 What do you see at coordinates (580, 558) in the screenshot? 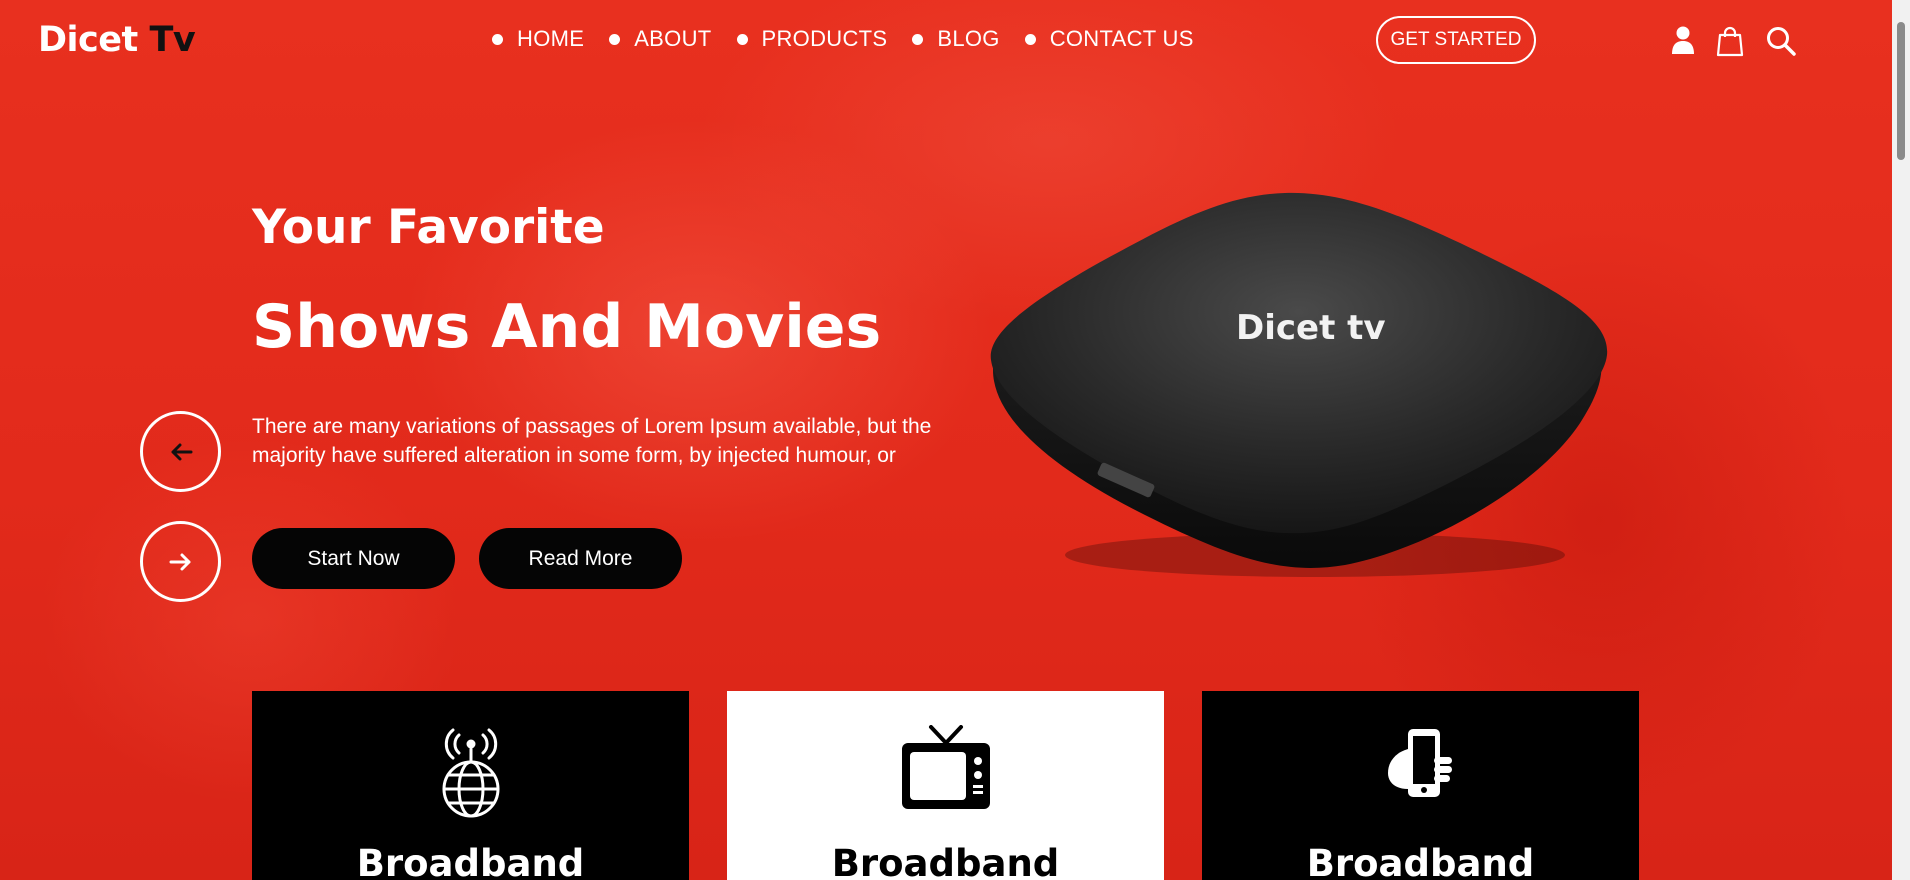
I see `read-more-button: Read More` at bounding box center [580, 558].